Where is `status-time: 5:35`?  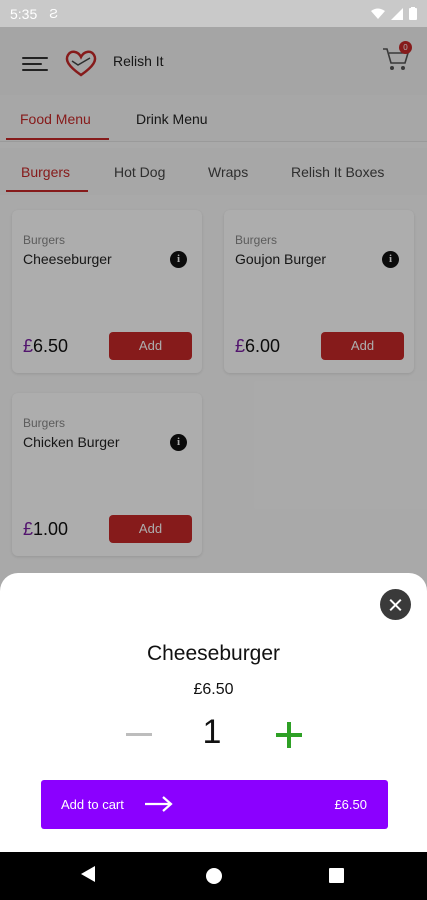 status-time: 5:35 is located at coordinates (24, 13).